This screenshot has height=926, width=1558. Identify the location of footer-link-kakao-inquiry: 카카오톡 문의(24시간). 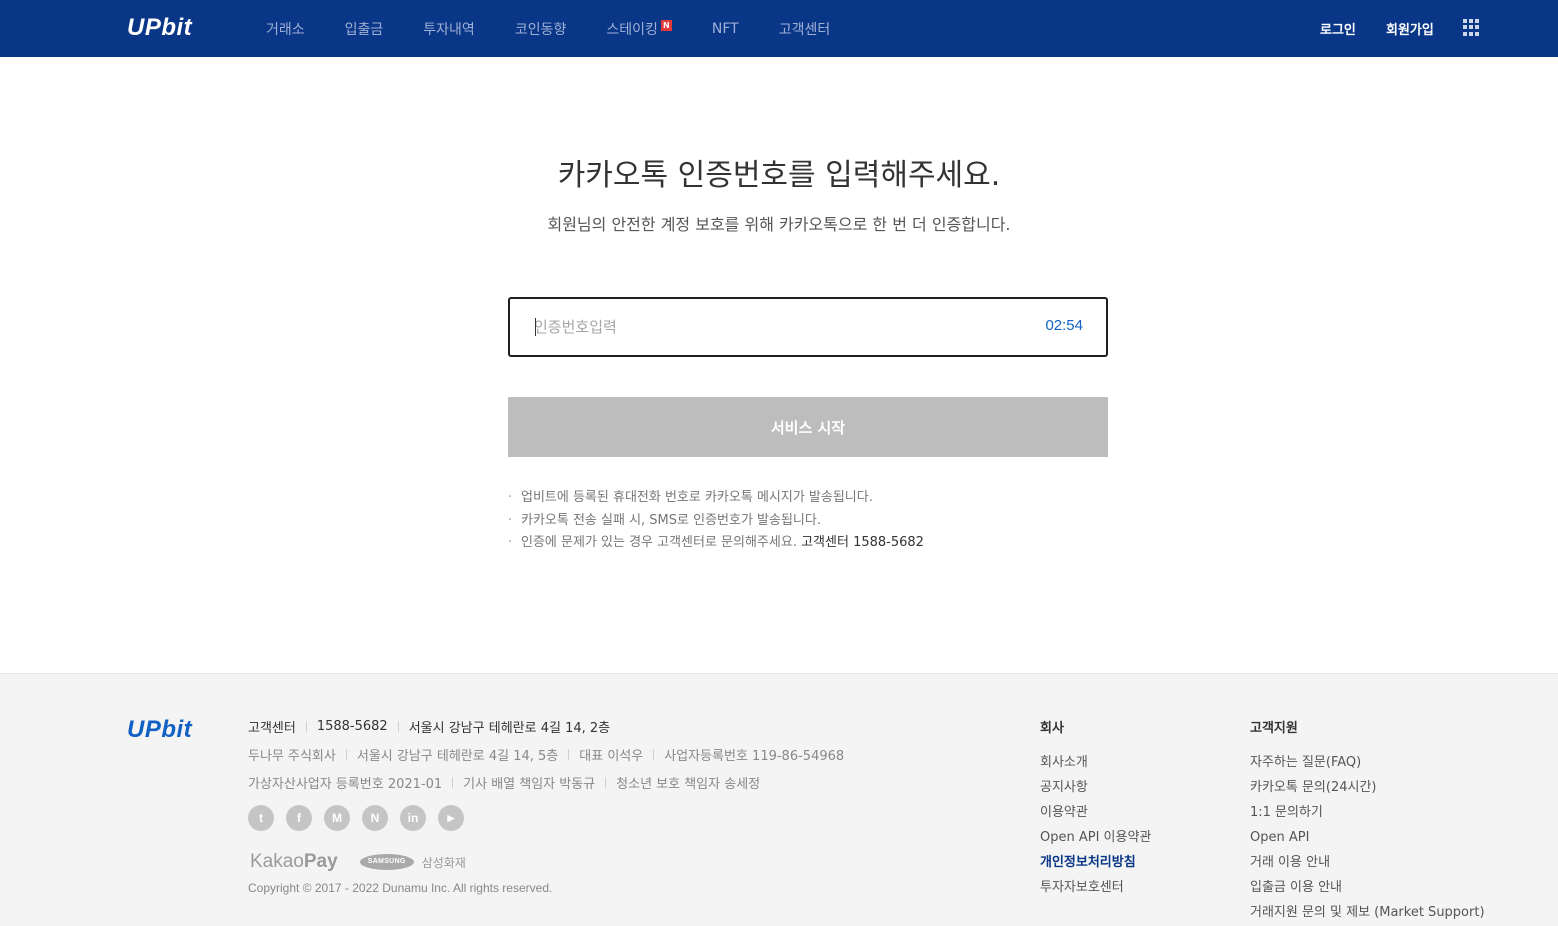
(1367, 787).